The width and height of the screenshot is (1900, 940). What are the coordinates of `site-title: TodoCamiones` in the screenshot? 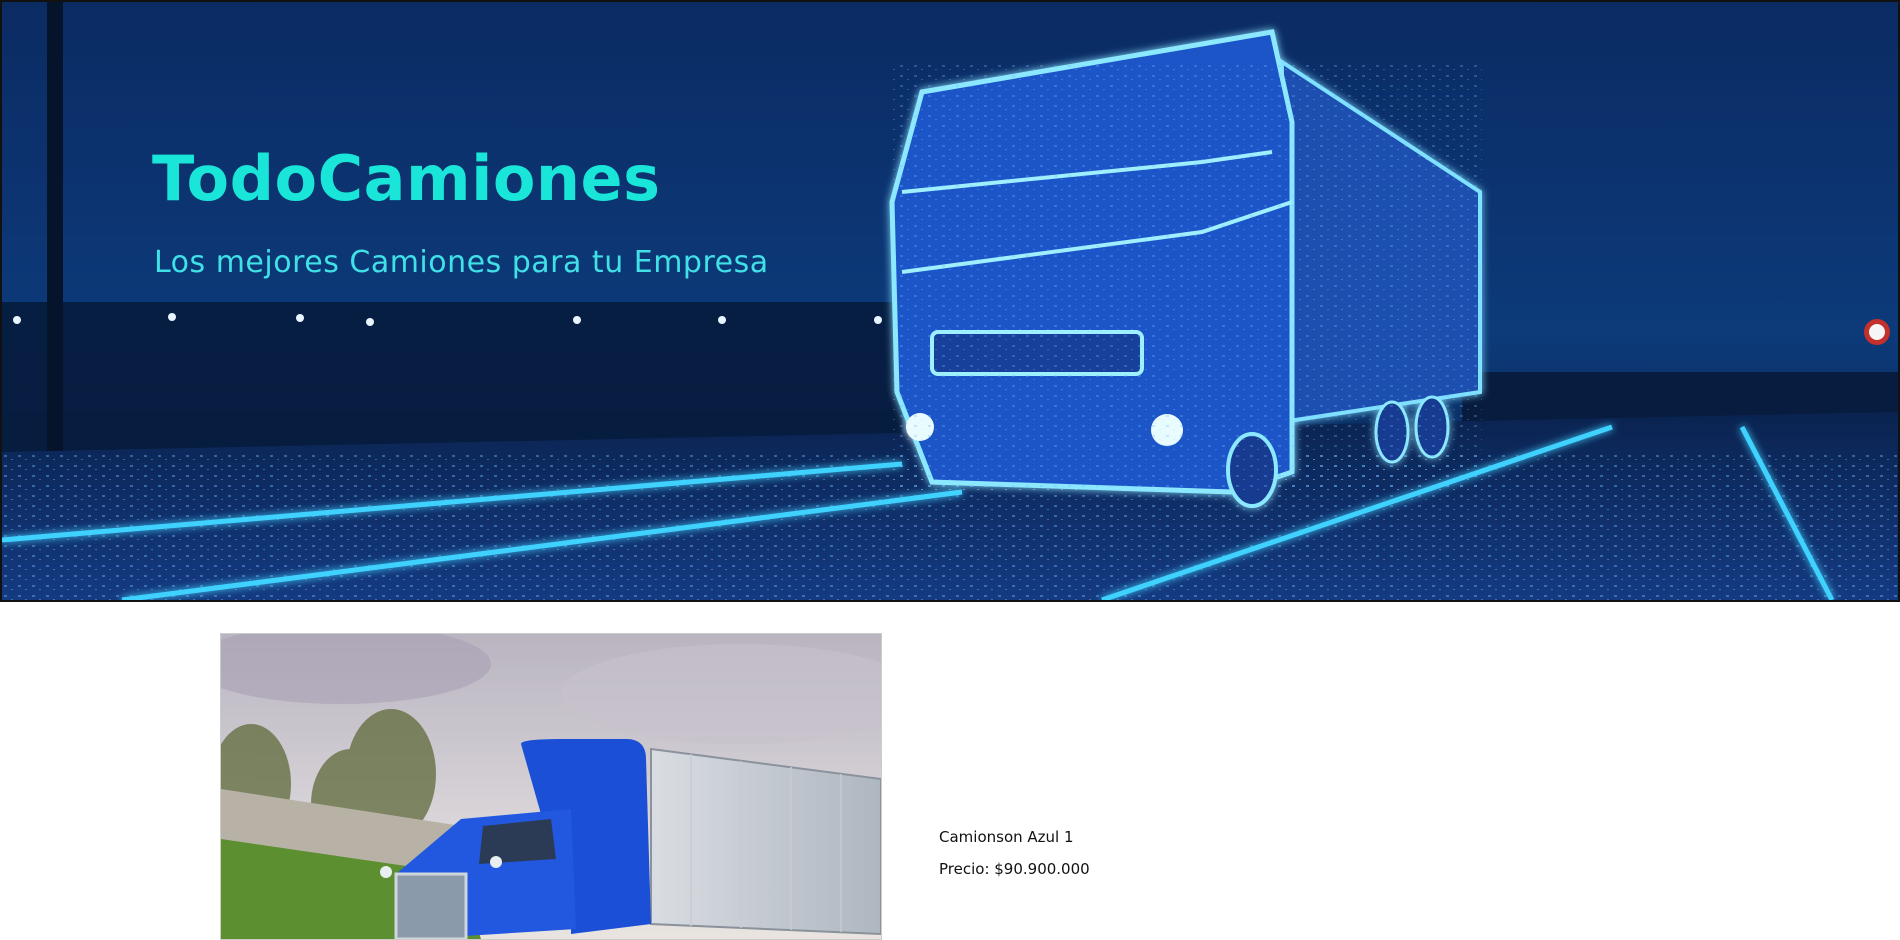 It's located at (406, 178).